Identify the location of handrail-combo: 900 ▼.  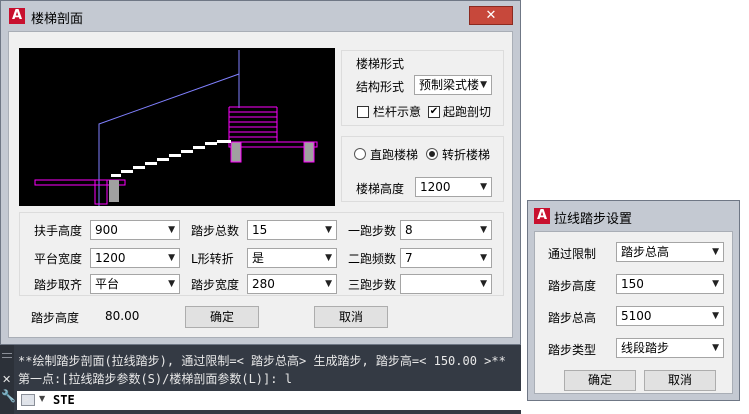
(135, 230).